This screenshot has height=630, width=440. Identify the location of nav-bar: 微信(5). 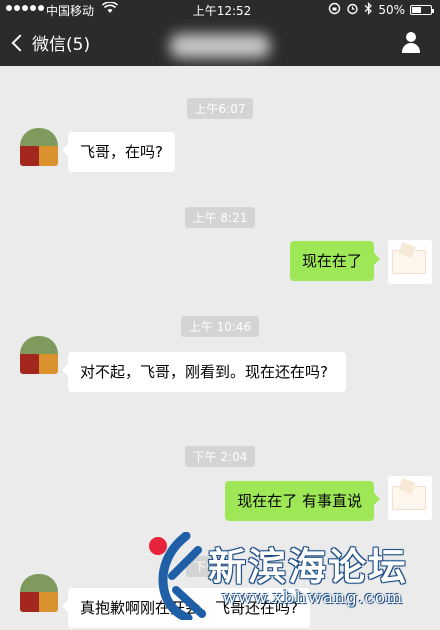
(220, 44).